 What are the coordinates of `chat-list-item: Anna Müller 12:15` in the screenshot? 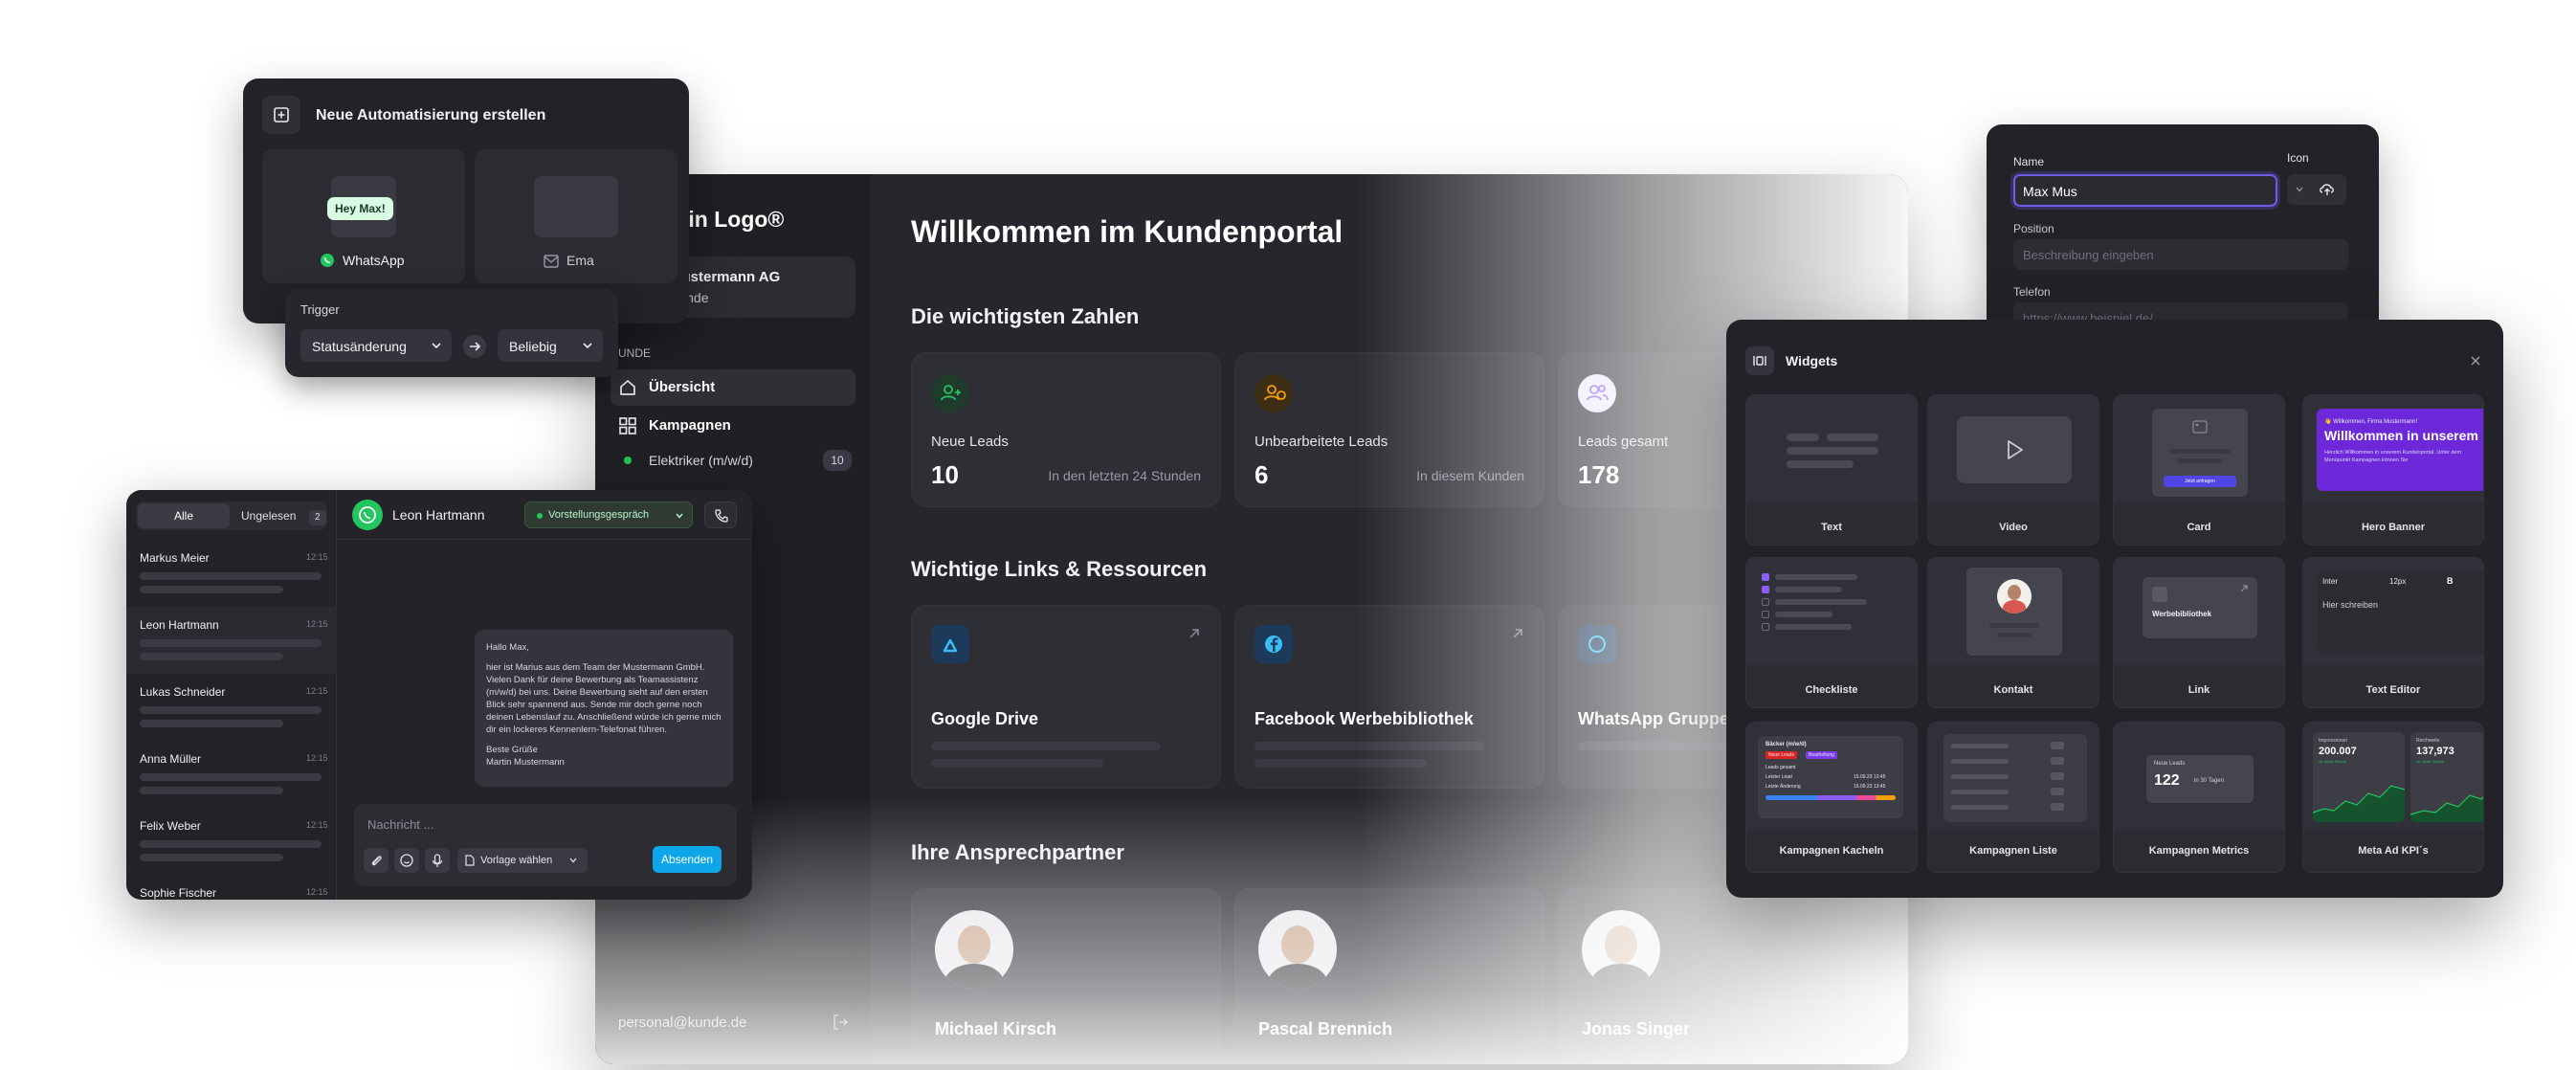 It's located at (231, 775).